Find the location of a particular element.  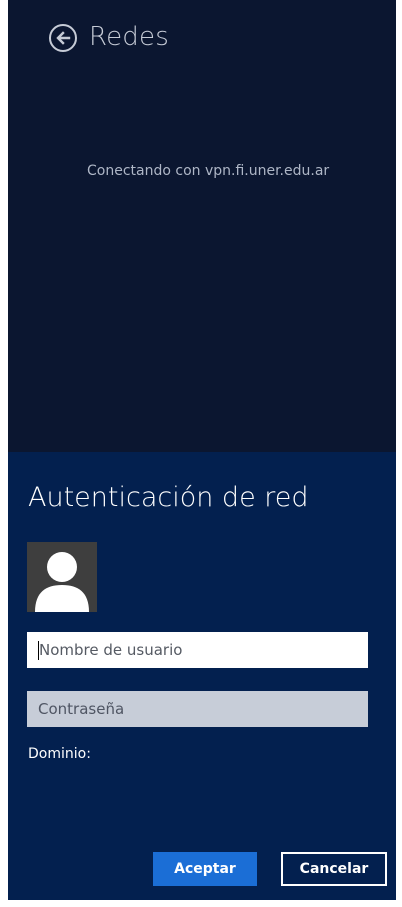

back-arrow-icon is located at coordinates (63, 38).